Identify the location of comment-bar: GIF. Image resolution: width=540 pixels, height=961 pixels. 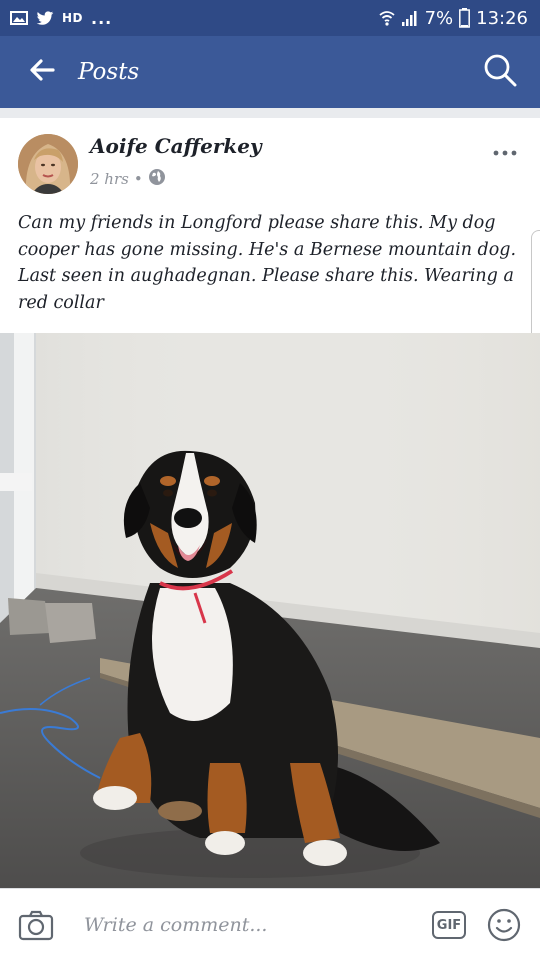
(270, 924).